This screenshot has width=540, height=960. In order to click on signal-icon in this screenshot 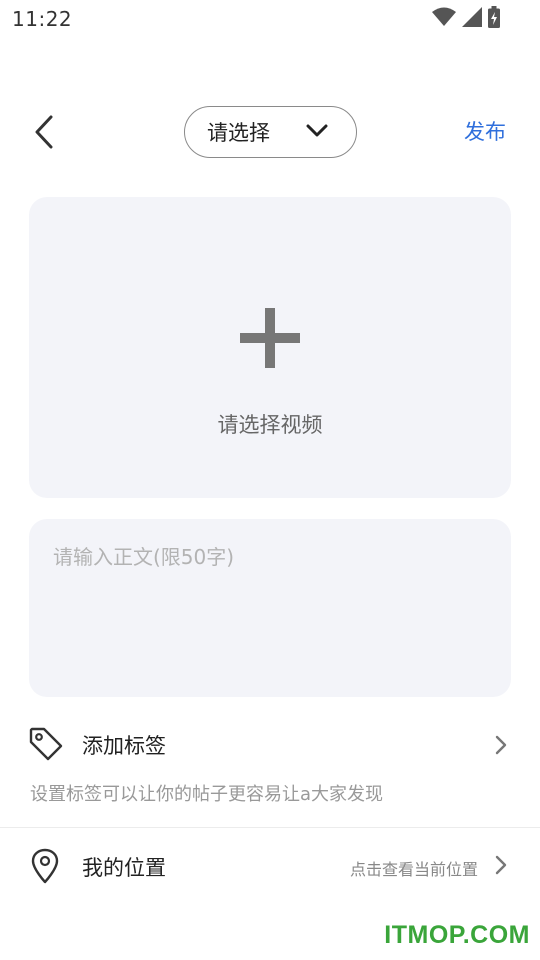, I will do `click(472, 17)`.